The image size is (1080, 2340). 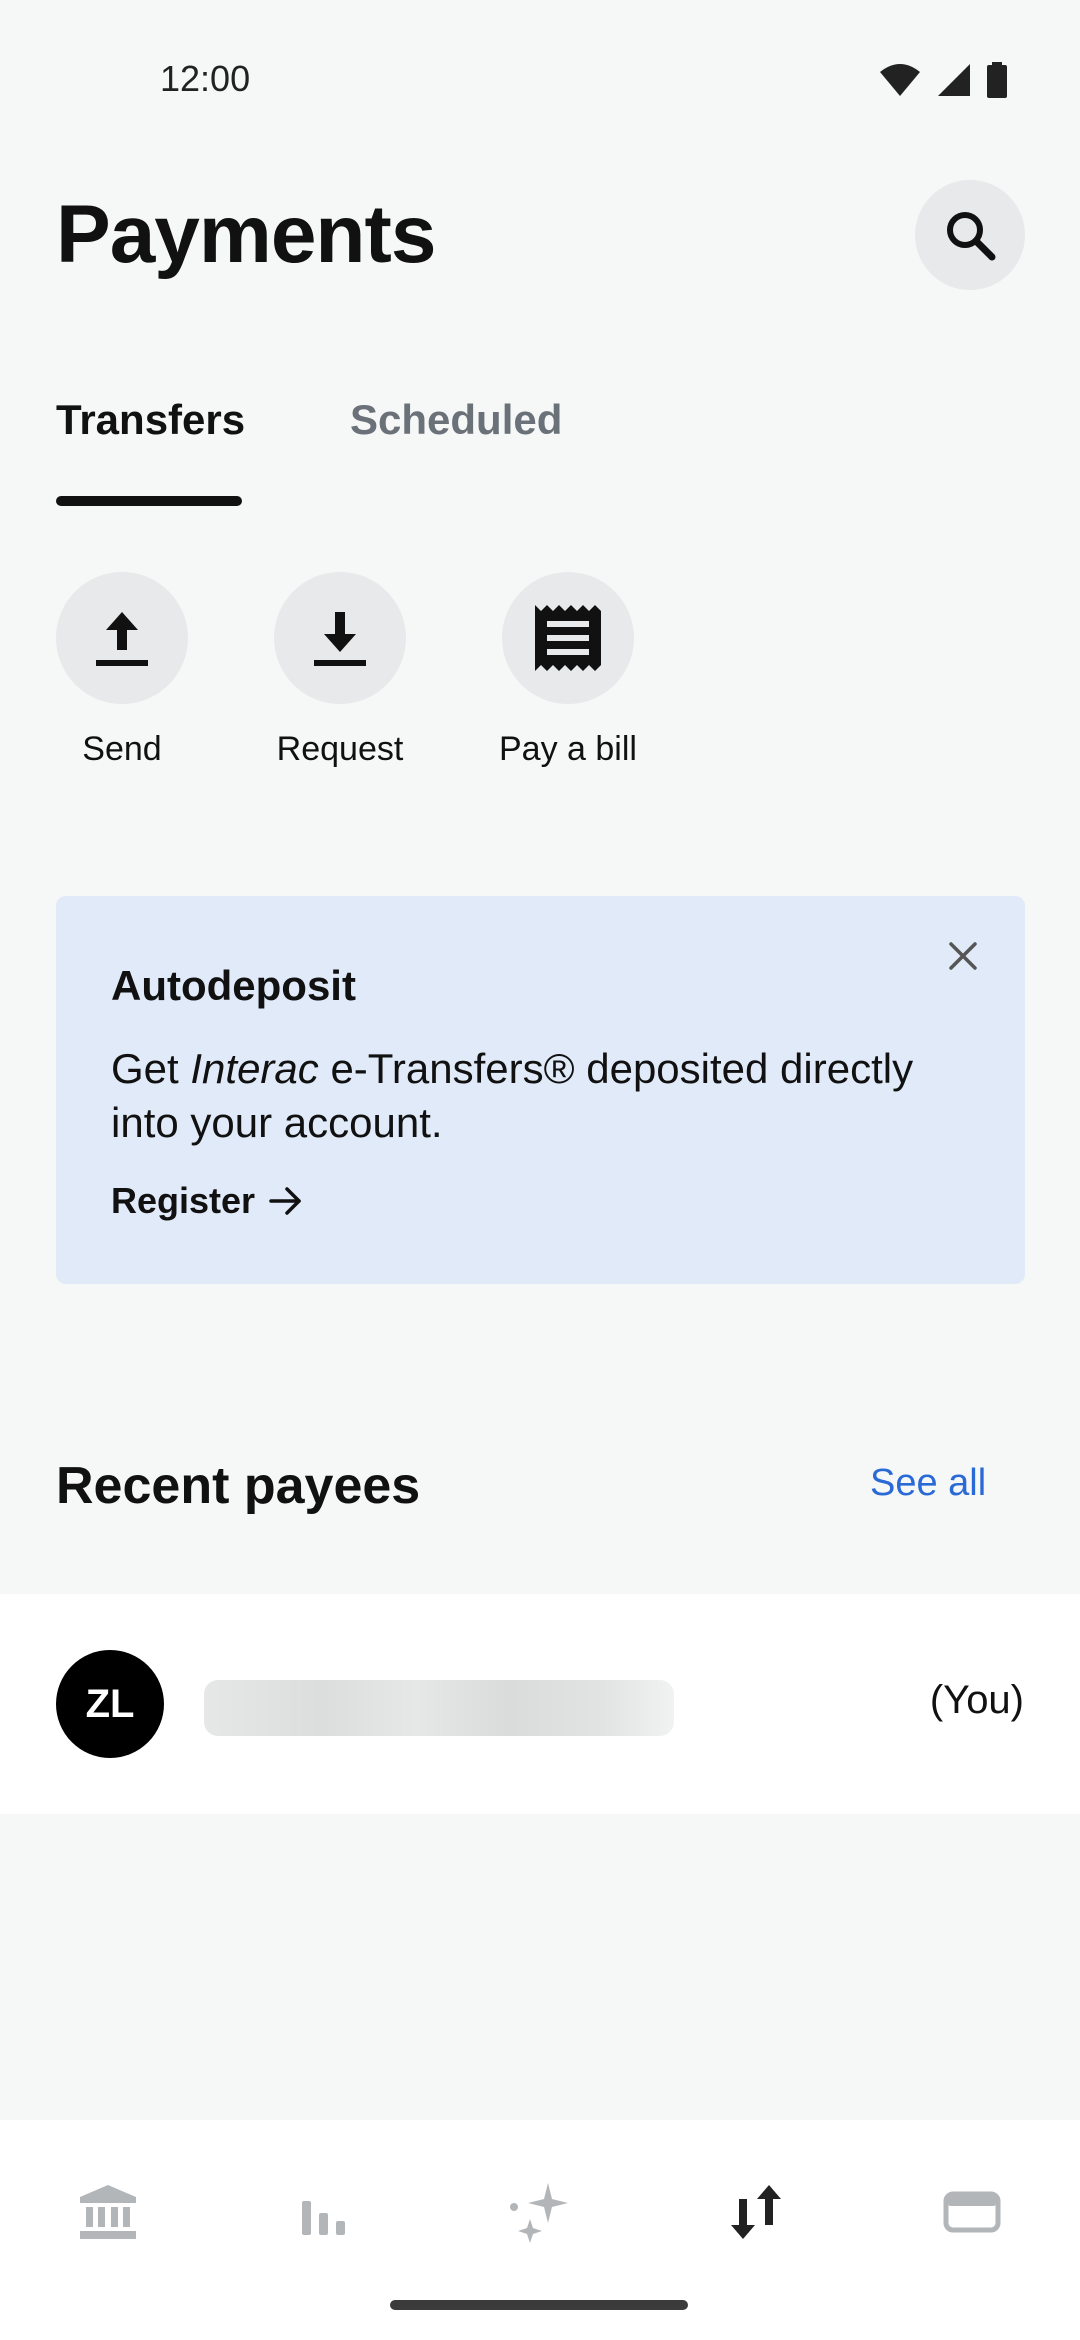 I want to click on send-button, so click(x=122, y=638).